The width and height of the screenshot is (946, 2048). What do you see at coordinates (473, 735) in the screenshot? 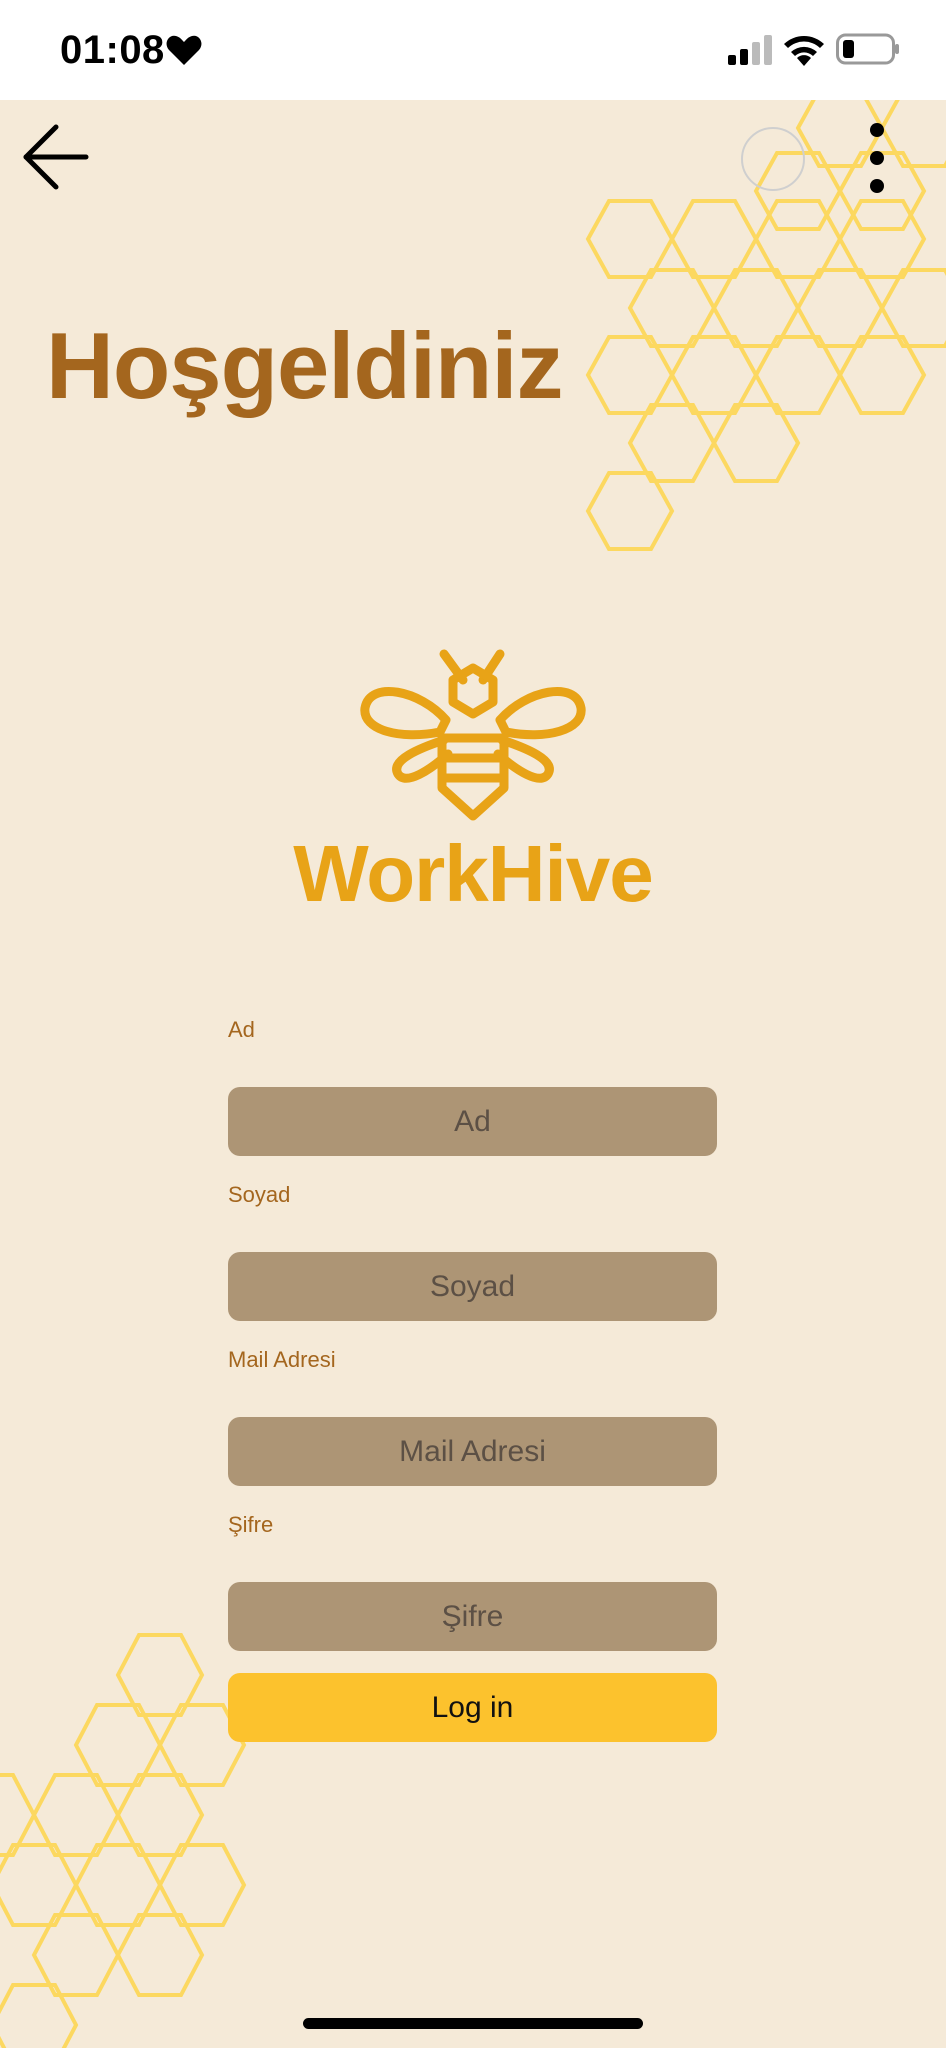
I see `bee-icon` at bounding box center [473, 735].